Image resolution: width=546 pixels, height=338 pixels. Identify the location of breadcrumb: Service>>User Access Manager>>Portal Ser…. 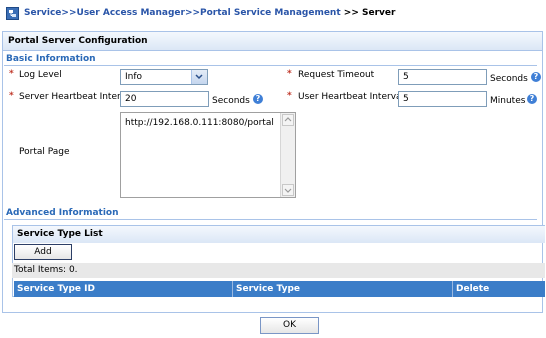
(209, 13).